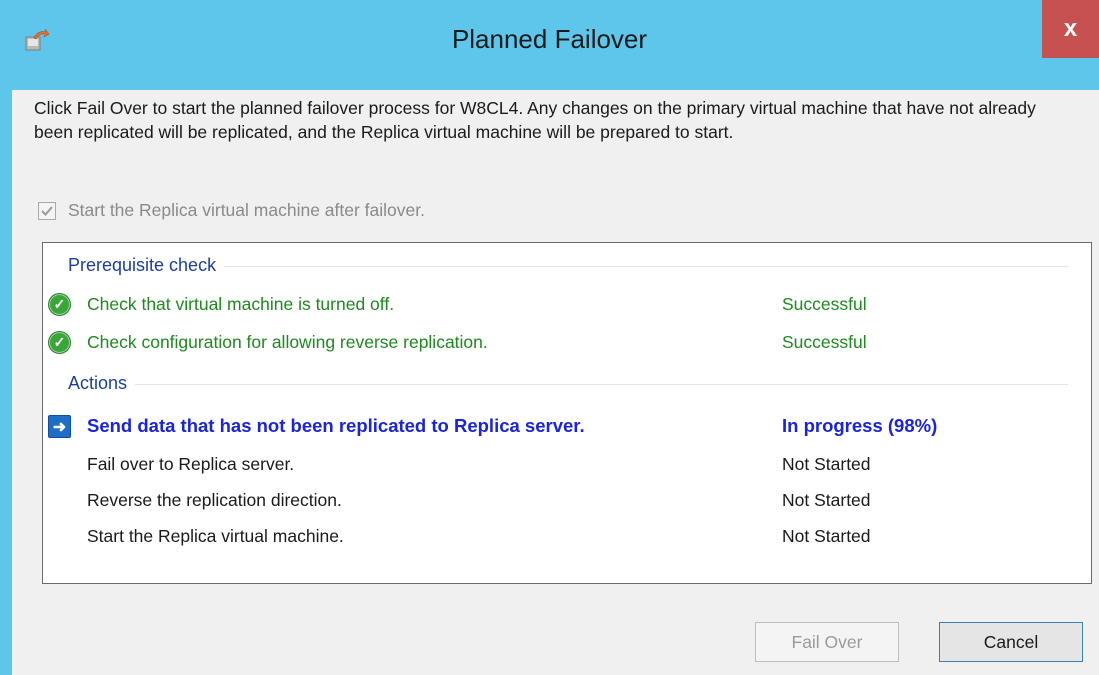  Describe the element at coordinates (1011, 642) in the screenshot. I see `cancel-button: Cancel` at that location.